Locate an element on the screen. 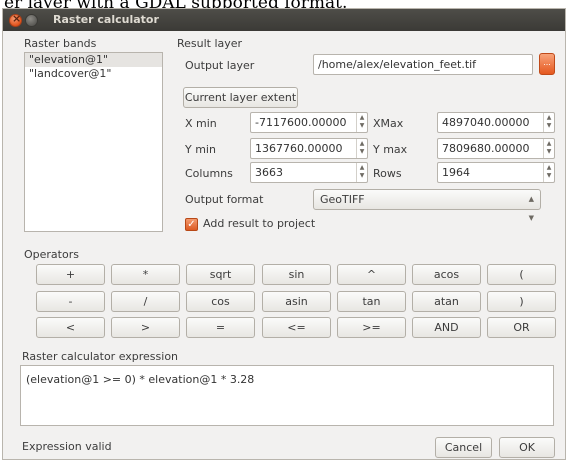  xmin-label: X min is located at coordinates (201, 123).